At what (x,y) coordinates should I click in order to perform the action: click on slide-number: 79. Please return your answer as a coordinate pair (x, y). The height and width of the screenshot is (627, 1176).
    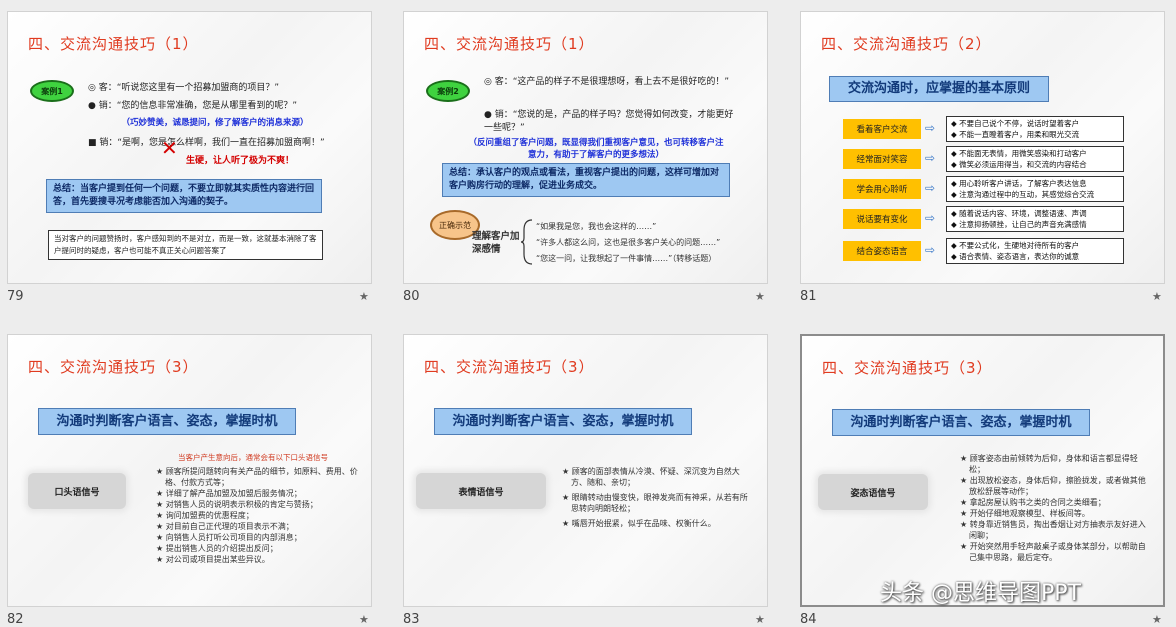
    Looking at the image, I should click on (15, 296).